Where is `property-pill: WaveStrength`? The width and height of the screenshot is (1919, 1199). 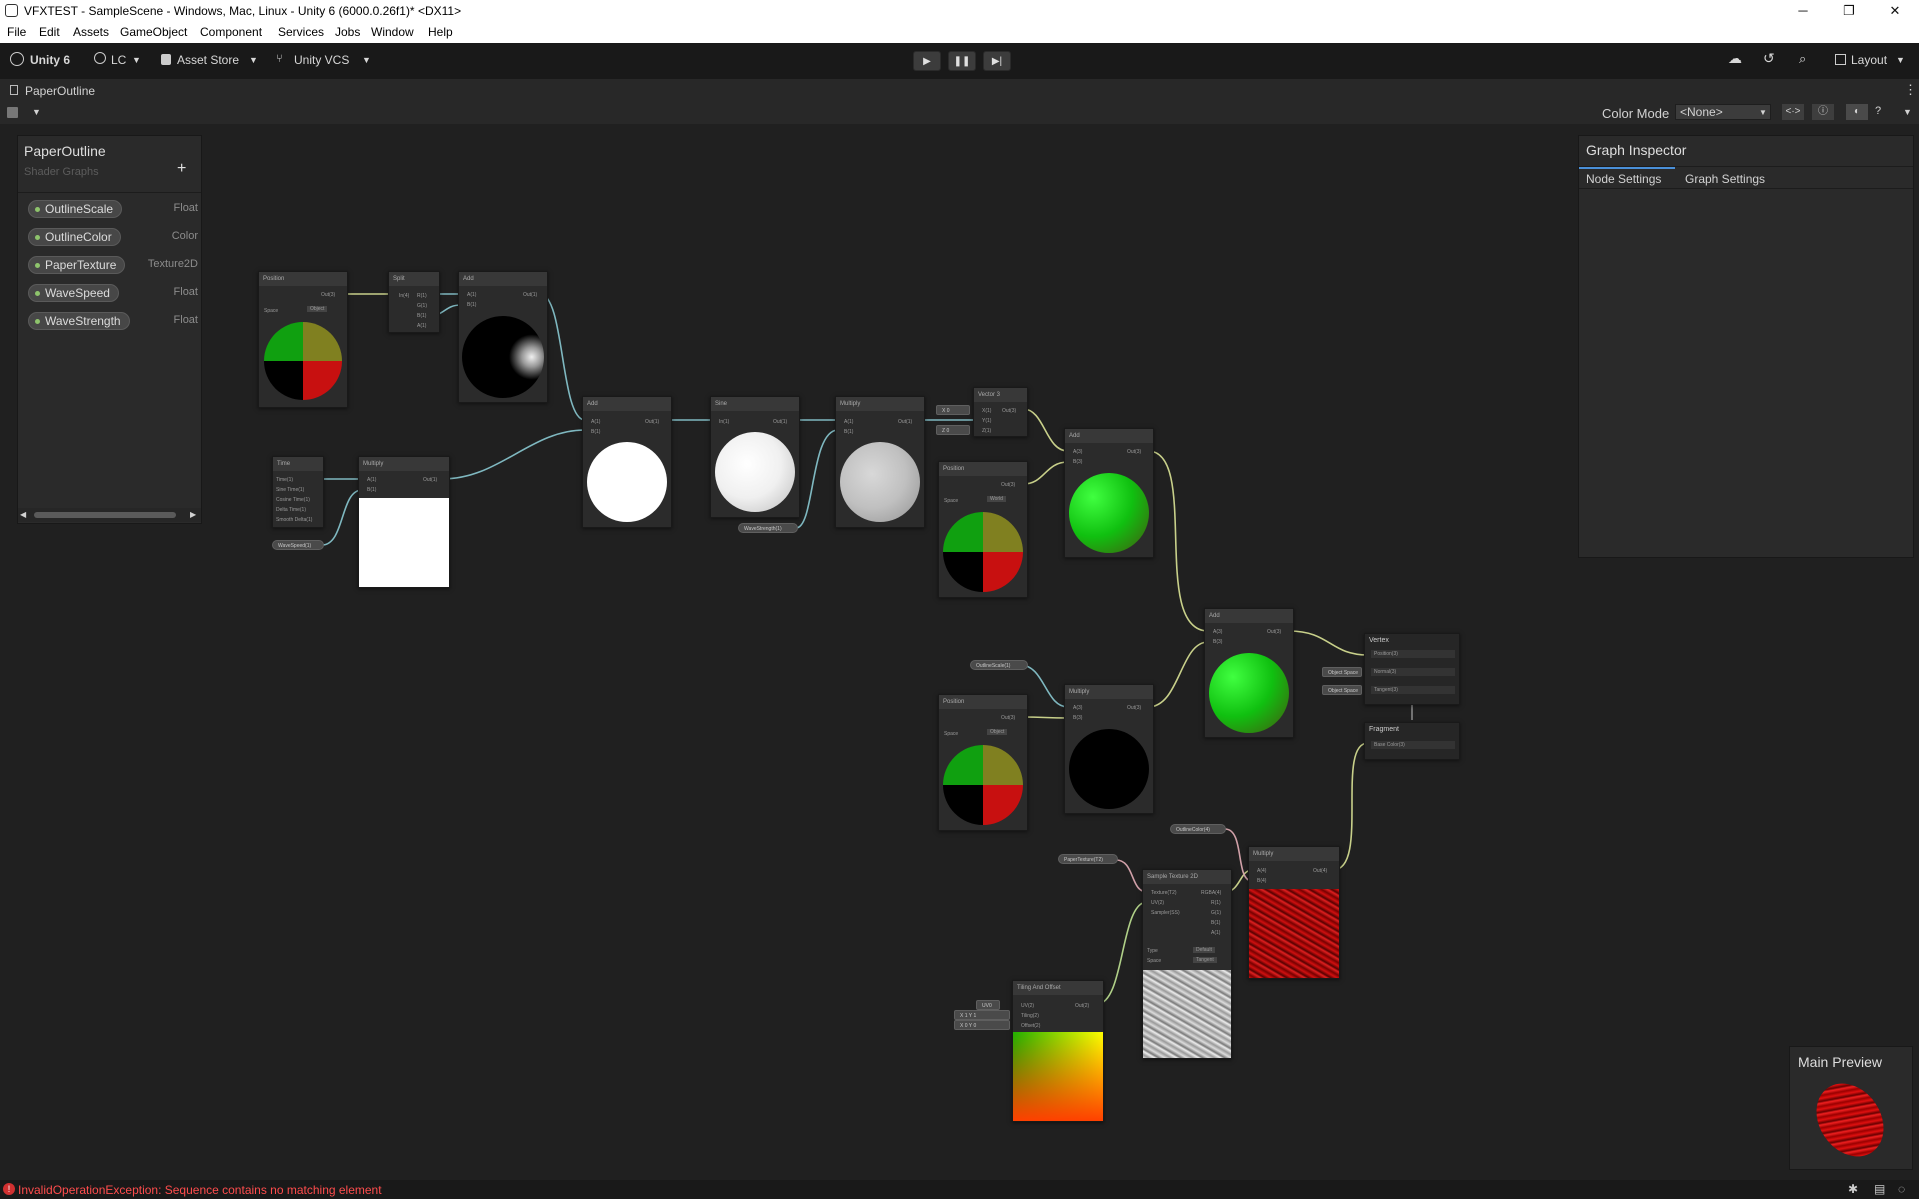
property-pill: WaveStrength is located at coordinates (79, 321).